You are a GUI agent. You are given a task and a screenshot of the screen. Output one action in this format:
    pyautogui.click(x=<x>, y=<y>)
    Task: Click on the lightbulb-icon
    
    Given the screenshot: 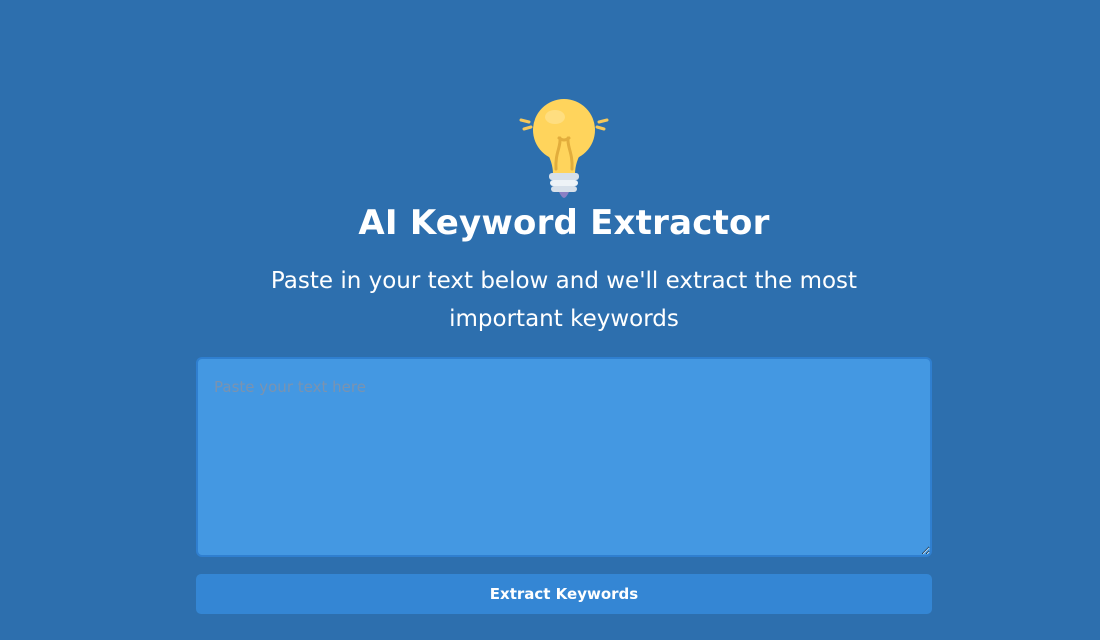 What is the action you would take?
    pyautogui.click(x=564, y=148)
    